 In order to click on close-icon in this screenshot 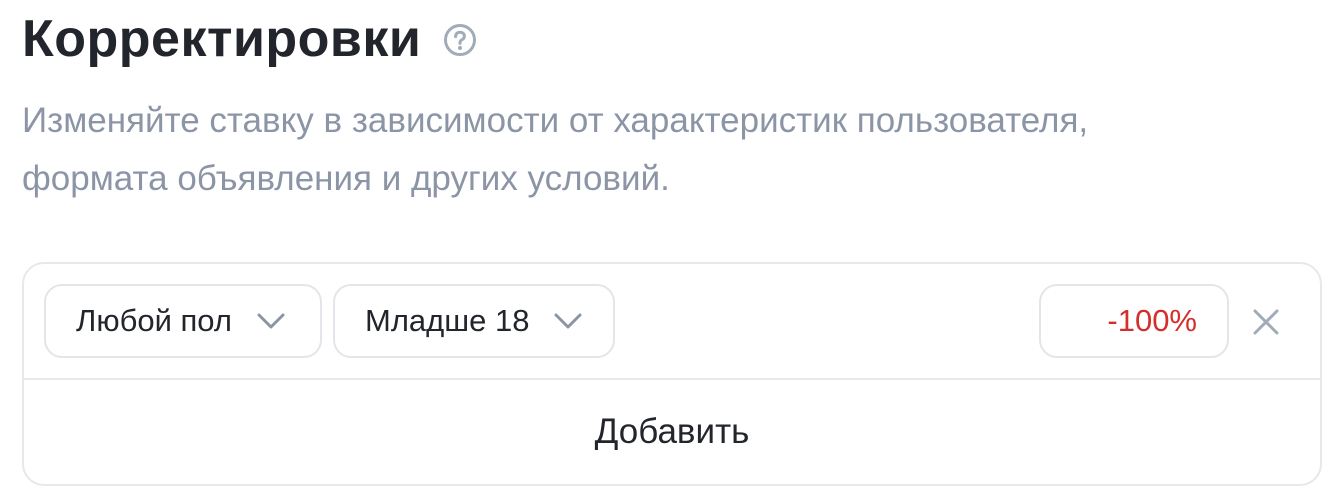, I will do `click(1266, 322)`.